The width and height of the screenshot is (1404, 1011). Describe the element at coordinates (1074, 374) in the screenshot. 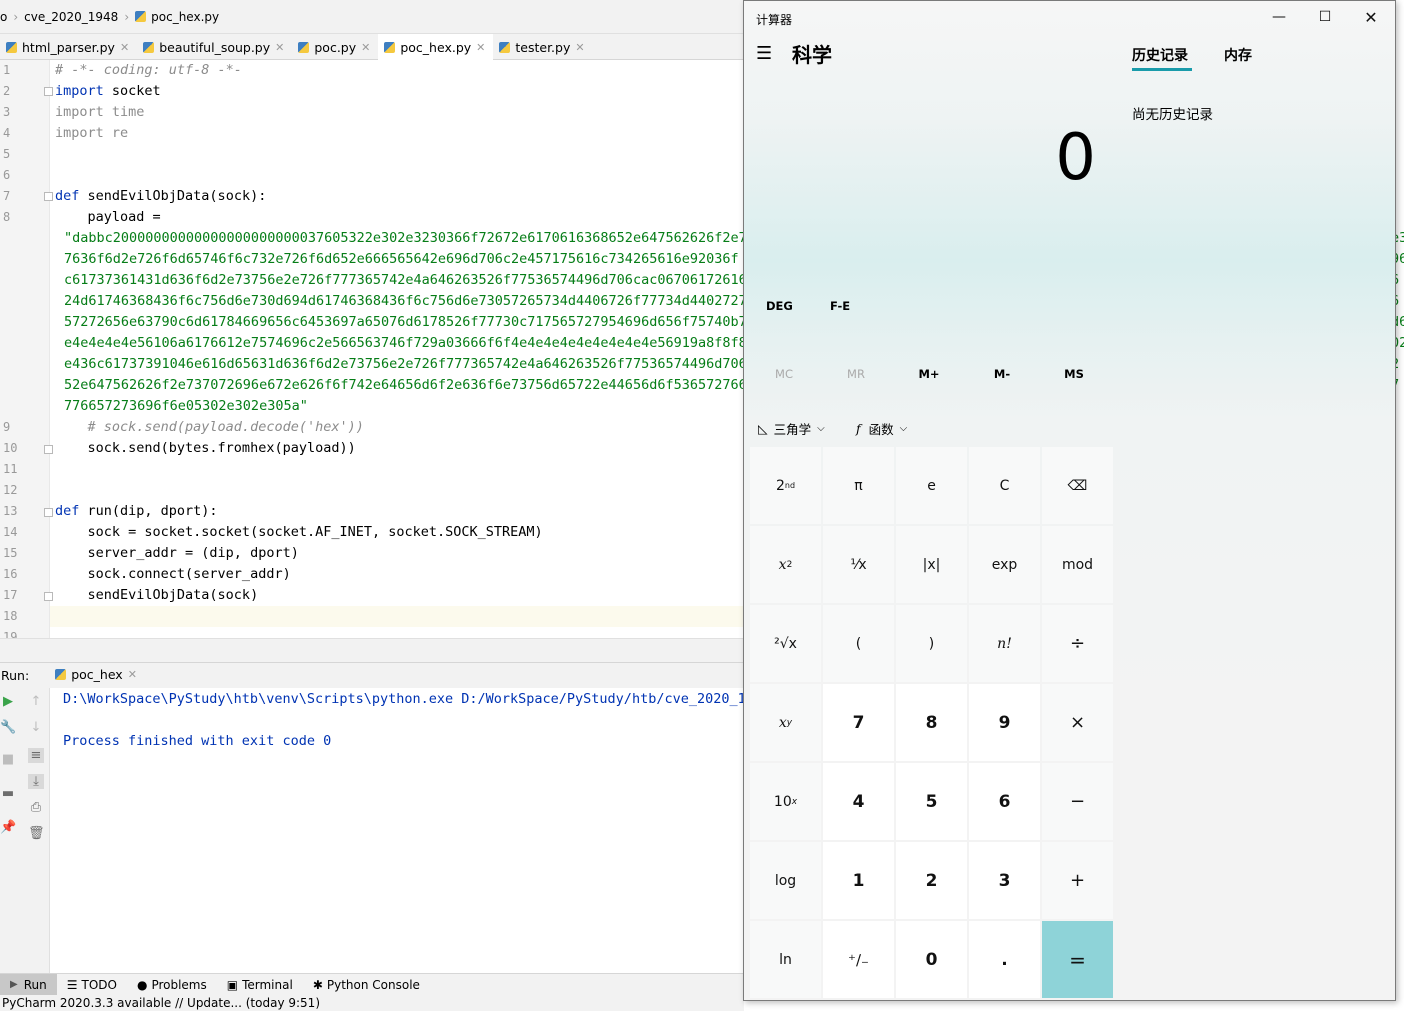

I see `memory-store-button: MS` at that location.